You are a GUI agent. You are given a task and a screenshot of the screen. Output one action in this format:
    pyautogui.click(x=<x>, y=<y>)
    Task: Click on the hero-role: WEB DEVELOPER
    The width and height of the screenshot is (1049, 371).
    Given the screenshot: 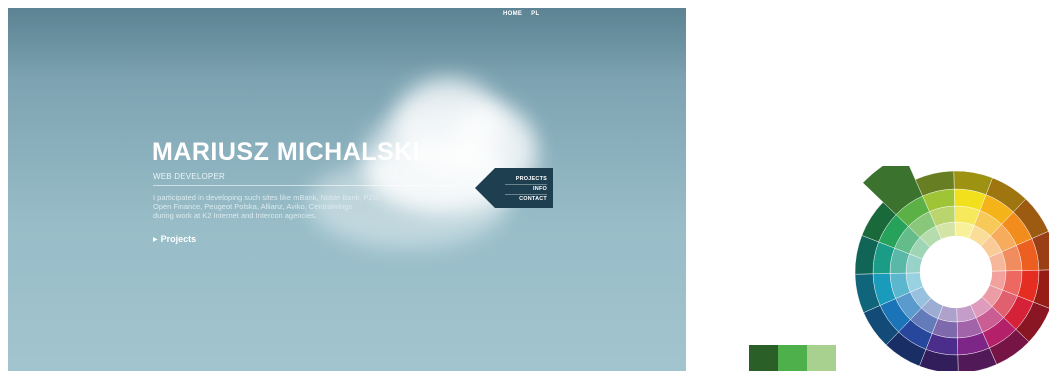 What is the action you would take?
    pyautogui.click(x=189, y=176)
    